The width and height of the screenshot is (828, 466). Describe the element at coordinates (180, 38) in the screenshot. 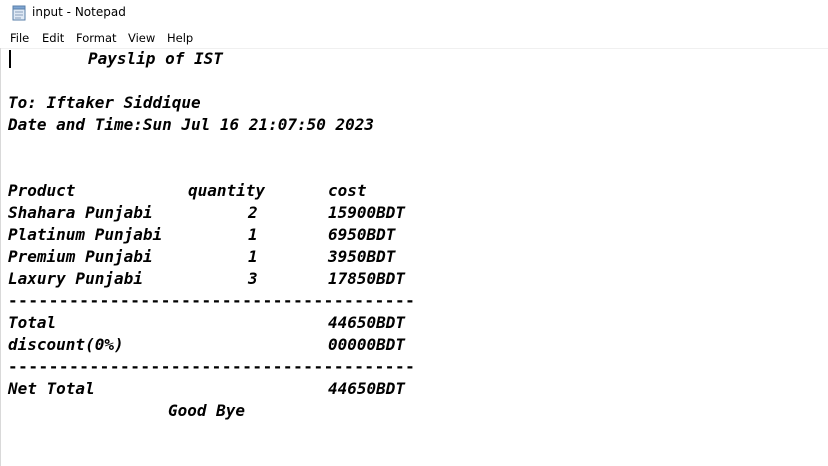

I see `menu-help: Help` at that location.